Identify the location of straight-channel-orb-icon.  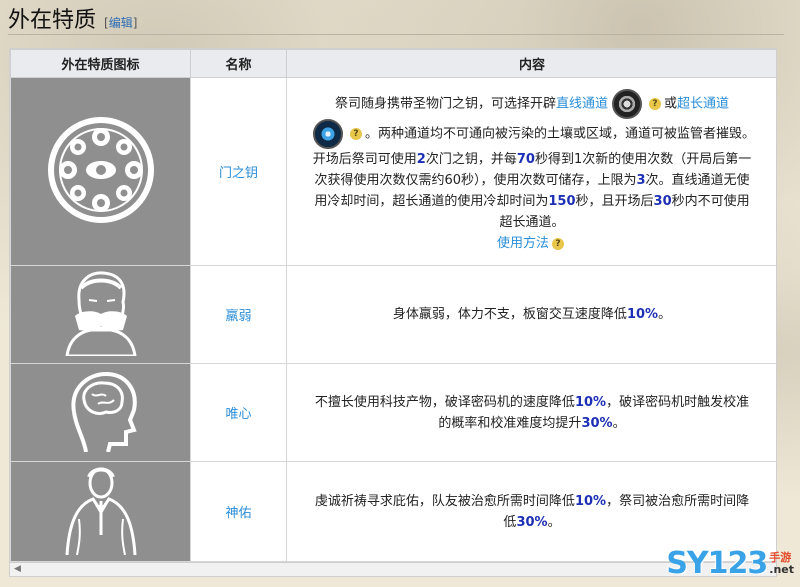
(627, 104).